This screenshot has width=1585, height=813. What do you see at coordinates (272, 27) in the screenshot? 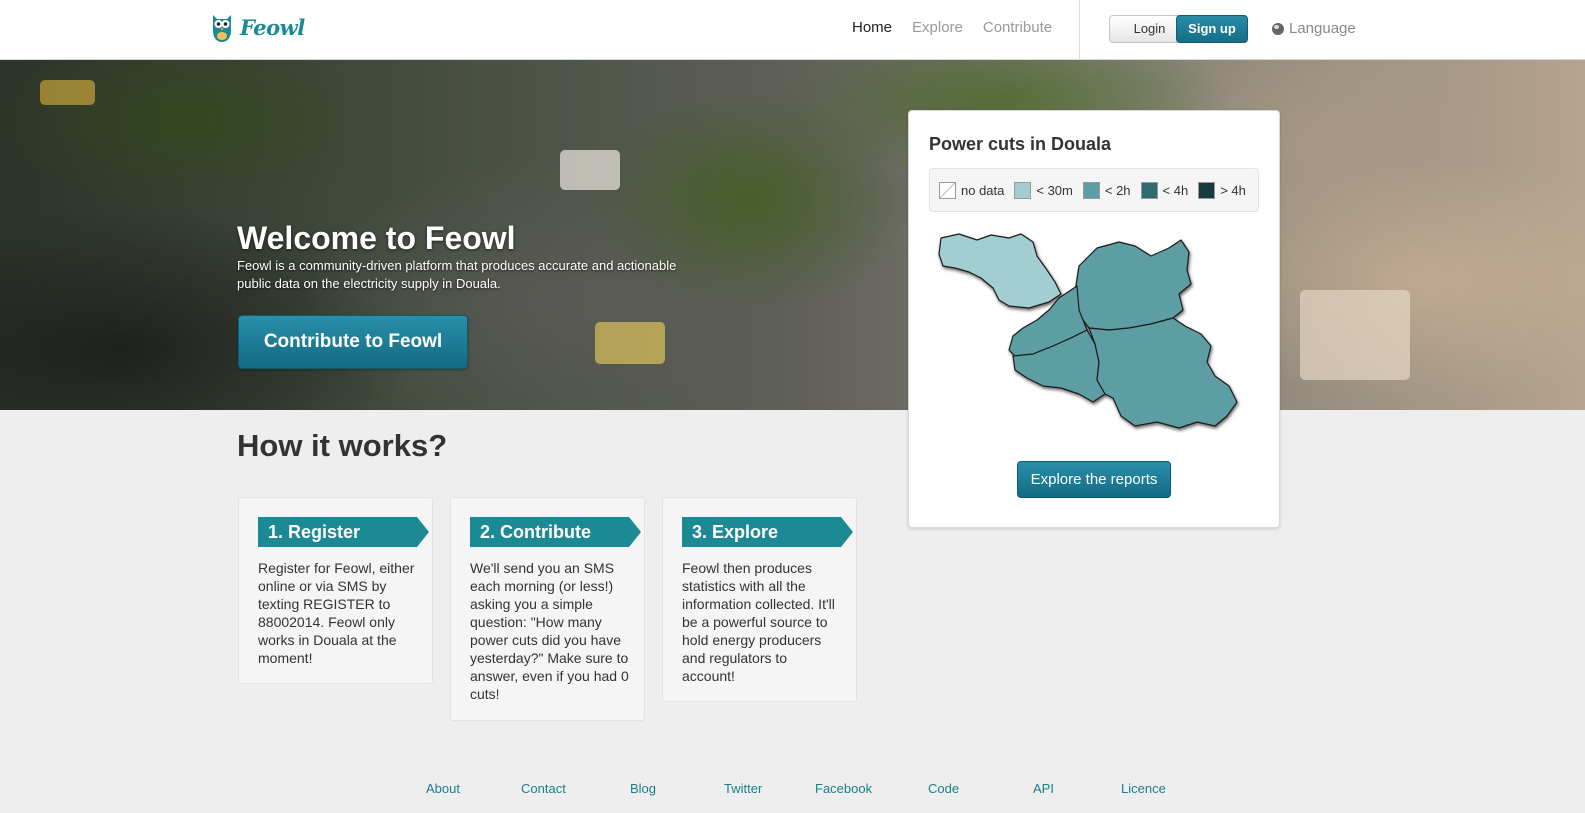
I see `brand-name: Feowl` at bounding box center [272, 27].